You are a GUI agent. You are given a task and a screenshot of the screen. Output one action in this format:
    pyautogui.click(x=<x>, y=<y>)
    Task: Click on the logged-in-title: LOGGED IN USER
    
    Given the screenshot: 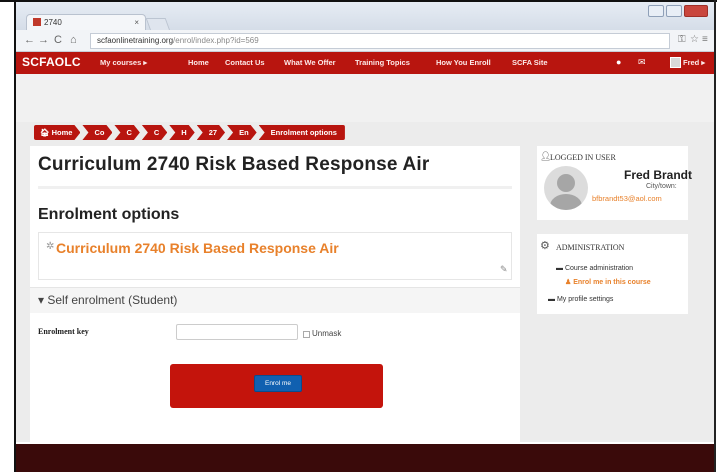 What is the action you would take?
    pyautogui.click(x=583, y=157)
    